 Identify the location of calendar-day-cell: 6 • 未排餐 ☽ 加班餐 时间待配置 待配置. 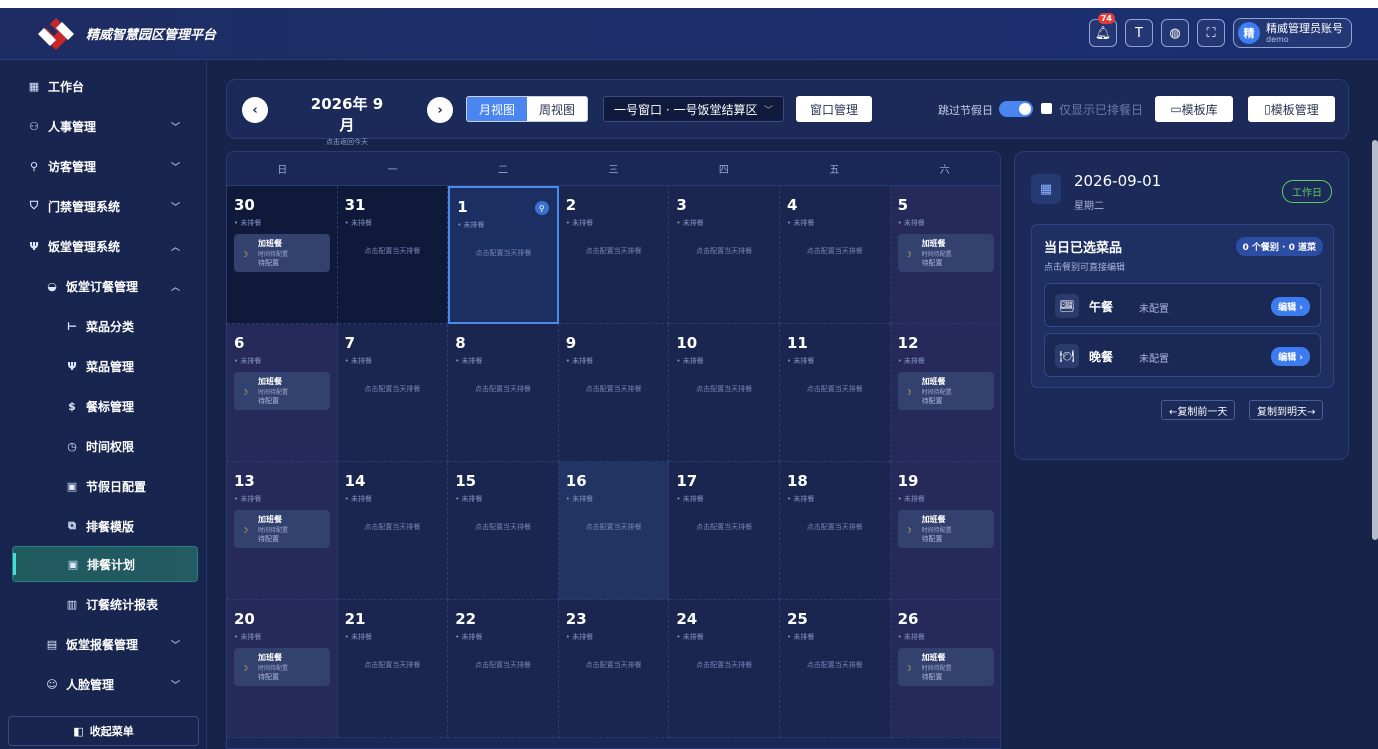
(282, 393).